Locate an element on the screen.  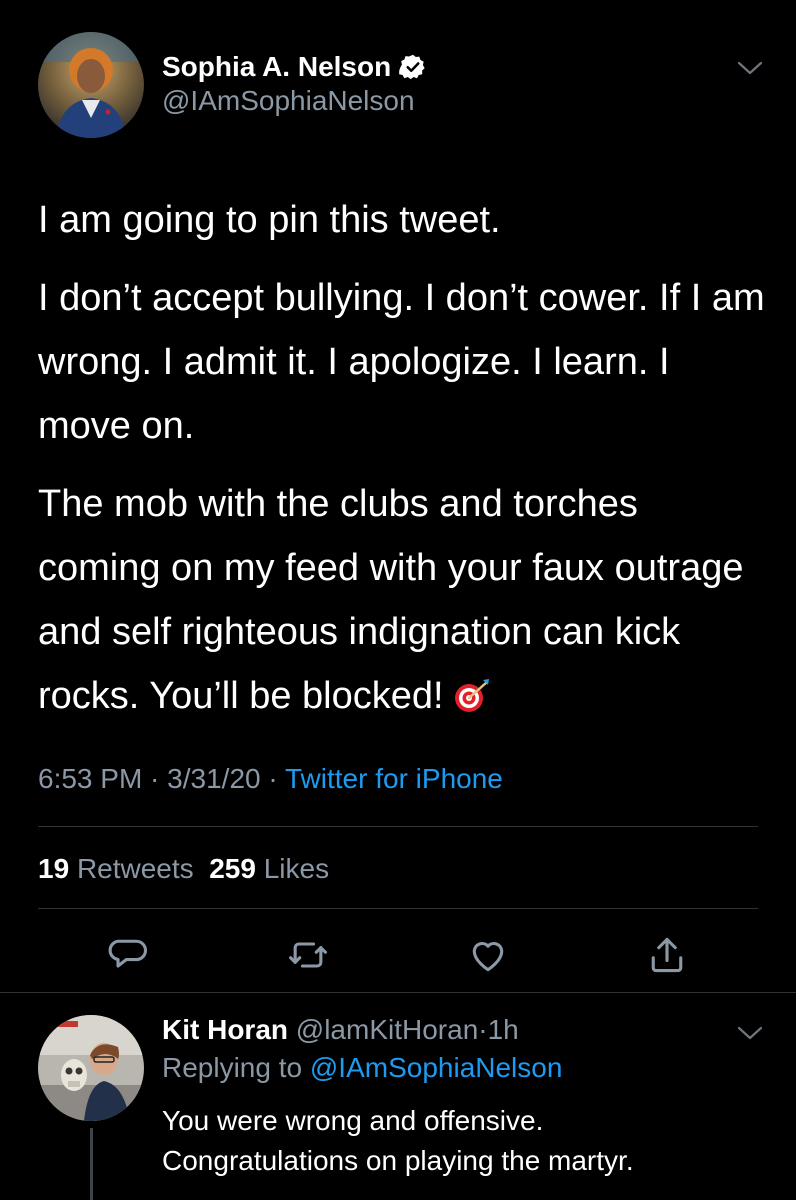
retweet-icon is located at coordinates (308, 955).